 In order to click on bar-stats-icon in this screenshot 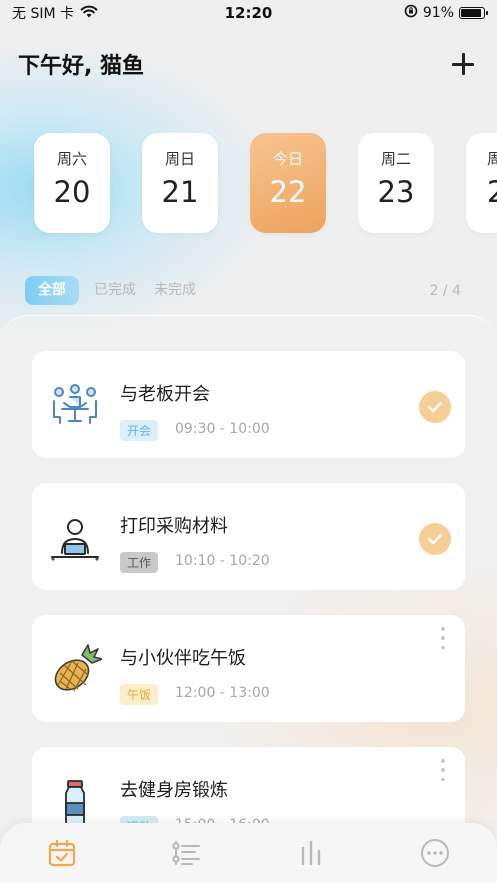, I will do `click(310, 853)`.